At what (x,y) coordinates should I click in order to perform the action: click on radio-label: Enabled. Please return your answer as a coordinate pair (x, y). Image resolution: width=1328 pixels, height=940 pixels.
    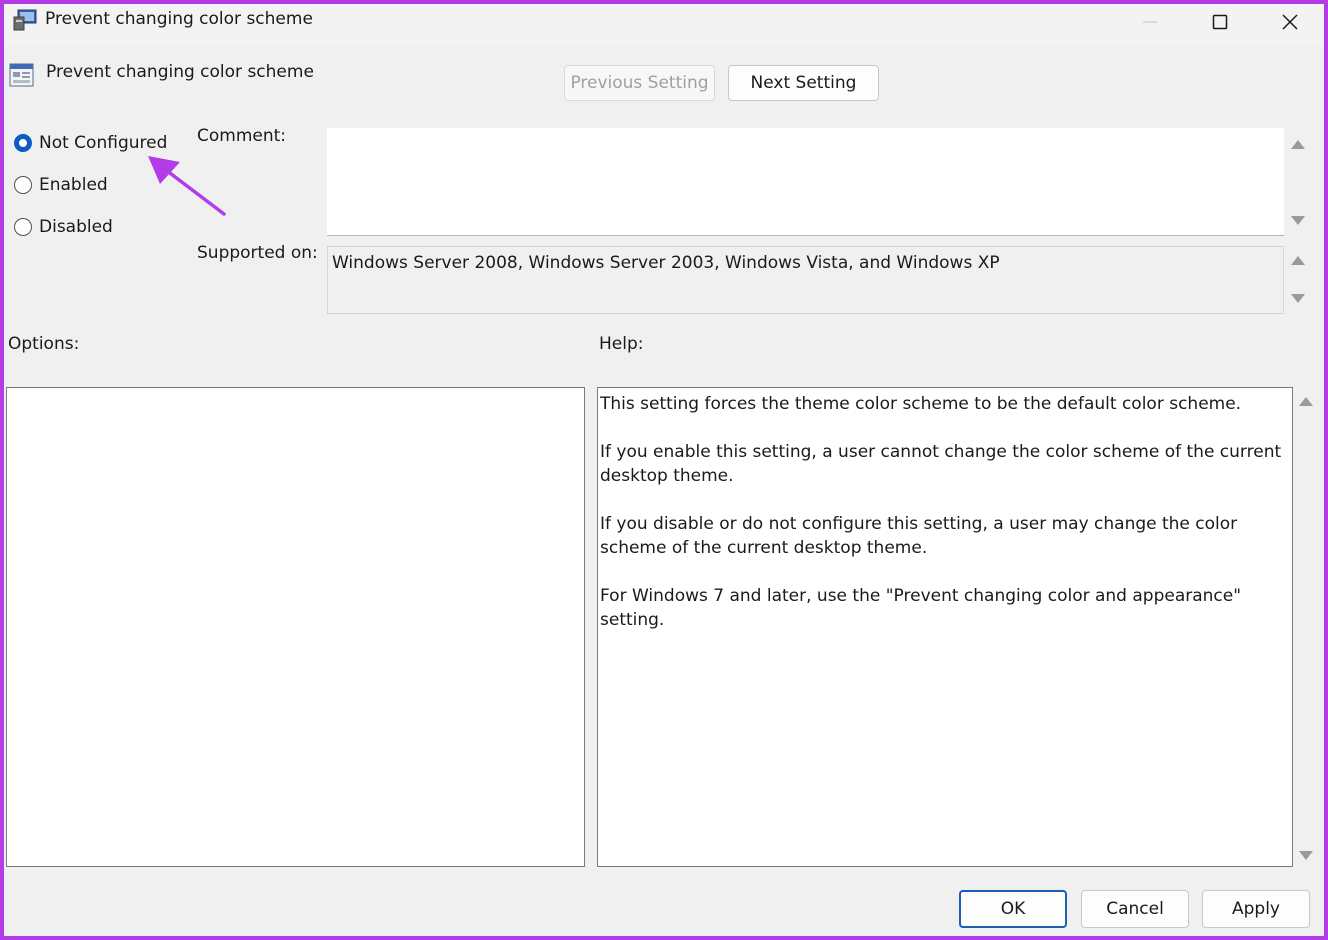
    Looking at the image, I should click on (73, 185).